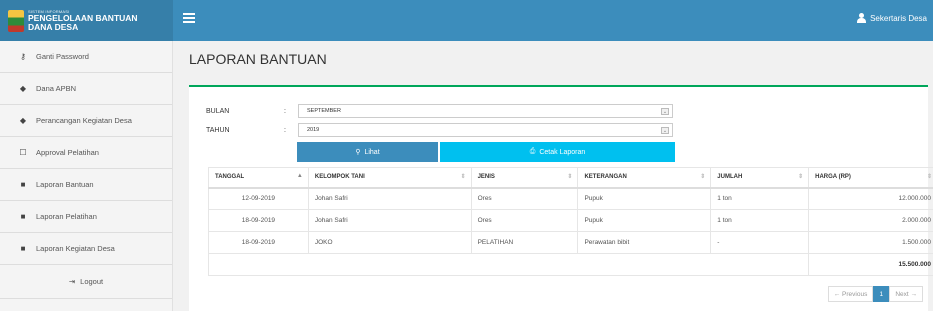  I want to click on logout-icon: ⇥, so click(72, 281).